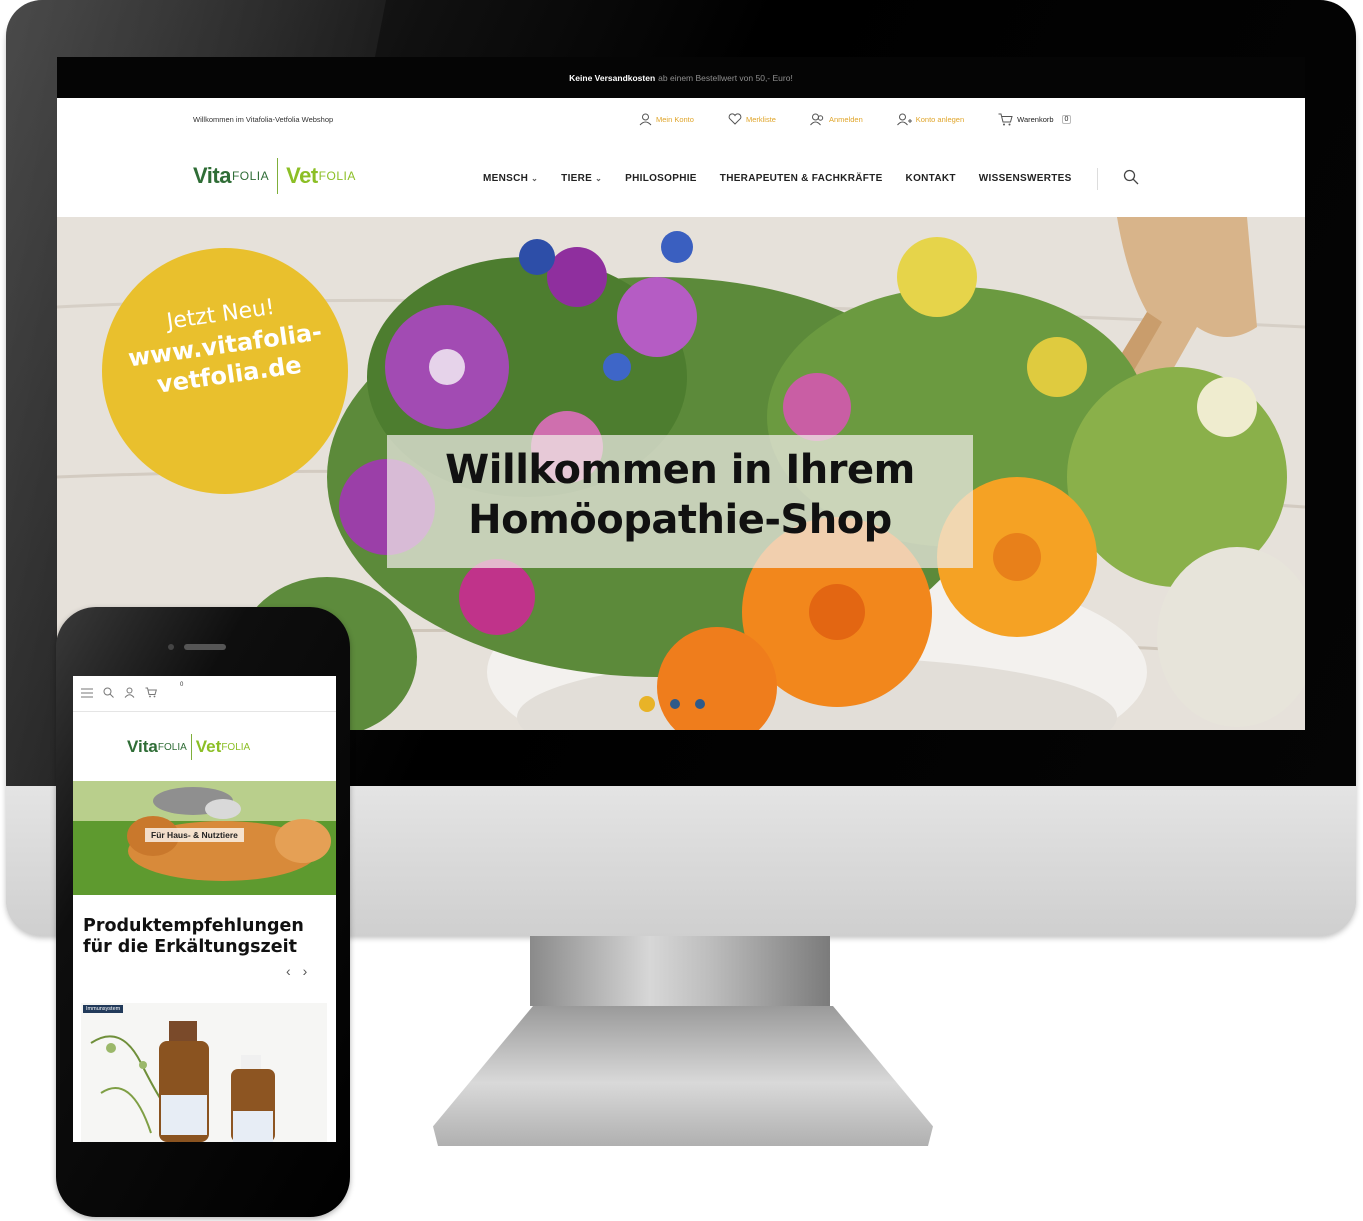  I want to click on hero-title-line1: Willkommen in Ihrem, so click(680, 470).